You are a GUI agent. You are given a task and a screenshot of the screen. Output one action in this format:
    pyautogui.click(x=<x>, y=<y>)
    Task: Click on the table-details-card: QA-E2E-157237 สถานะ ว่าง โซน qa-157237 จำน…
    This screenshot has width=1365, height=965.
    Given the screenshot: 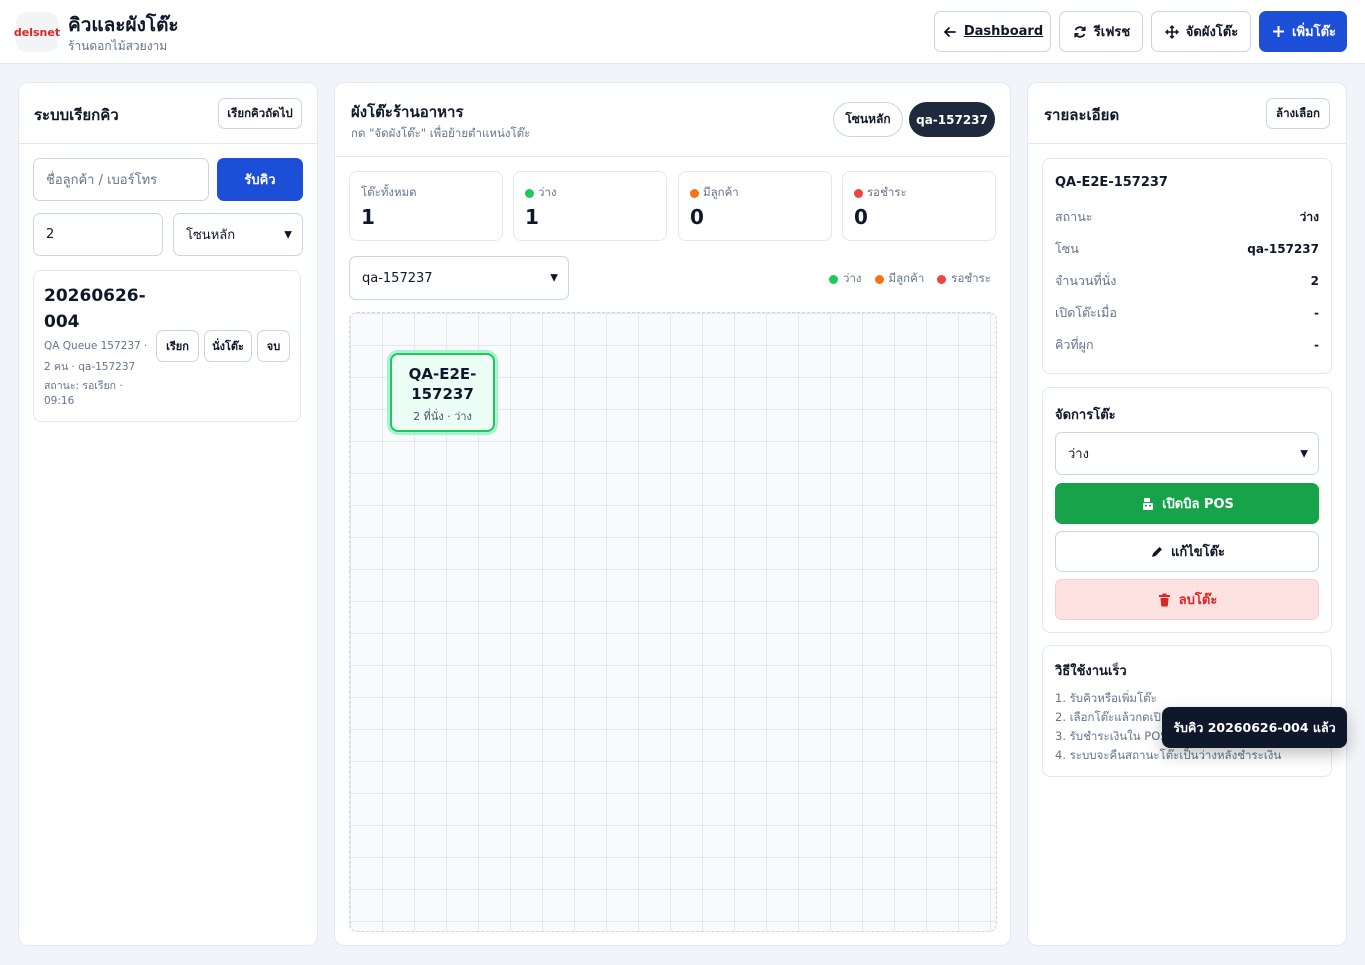 What is the action you would take?
    pyautogui.click(x=1187, y=266)
    